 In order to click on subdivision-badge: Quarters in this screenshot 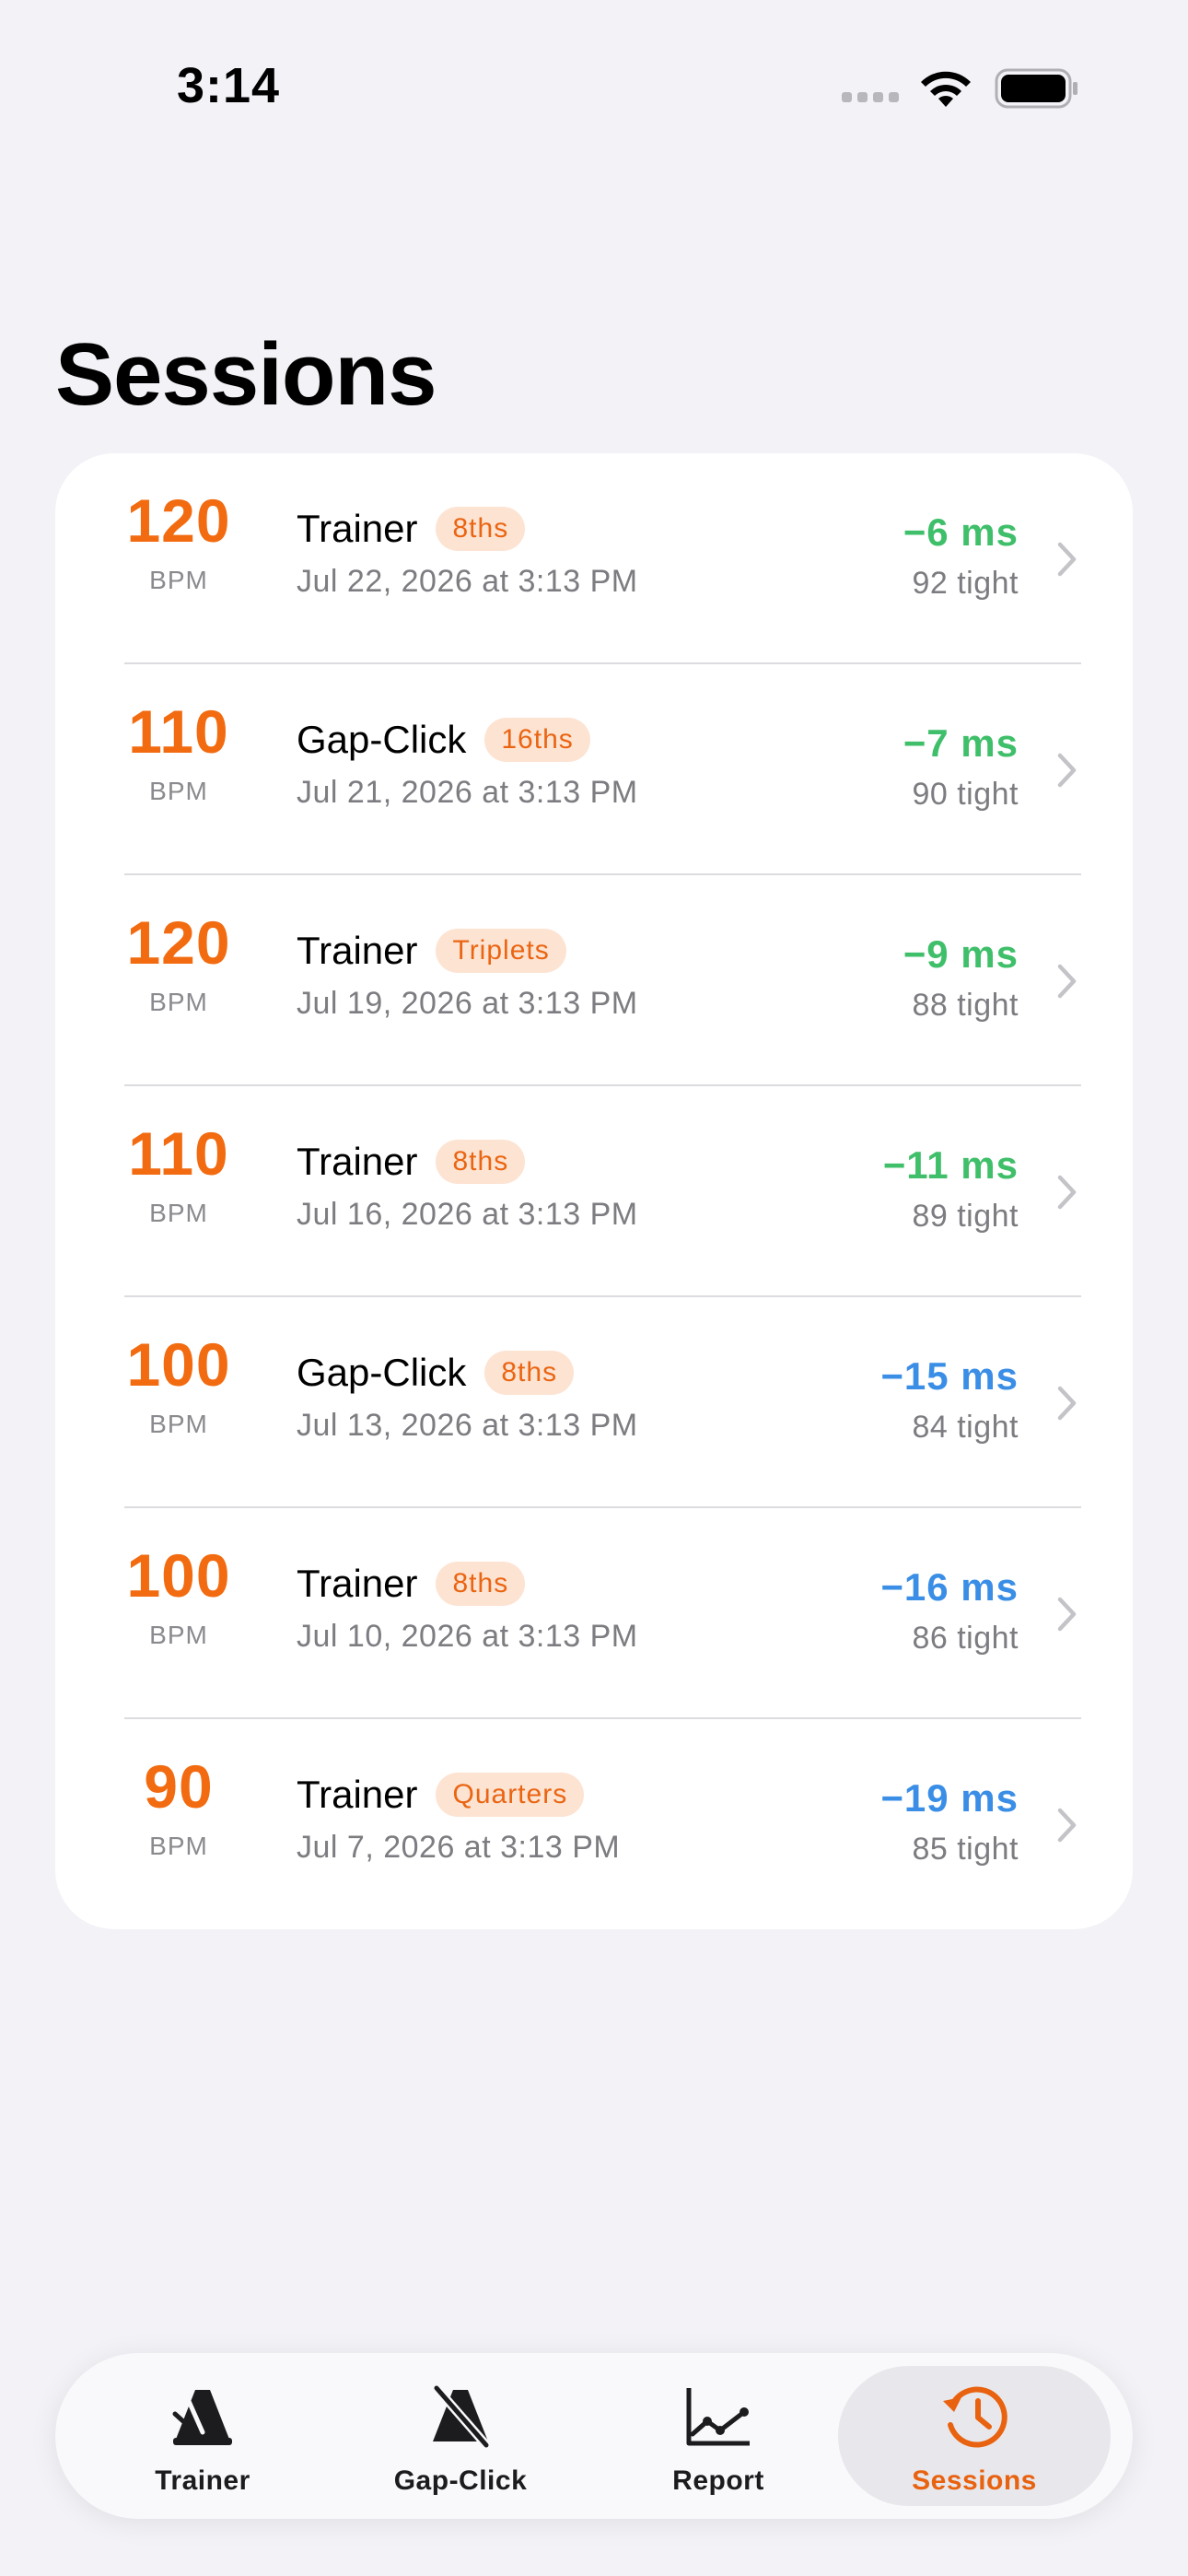, I will do `click(510, 1795)`.